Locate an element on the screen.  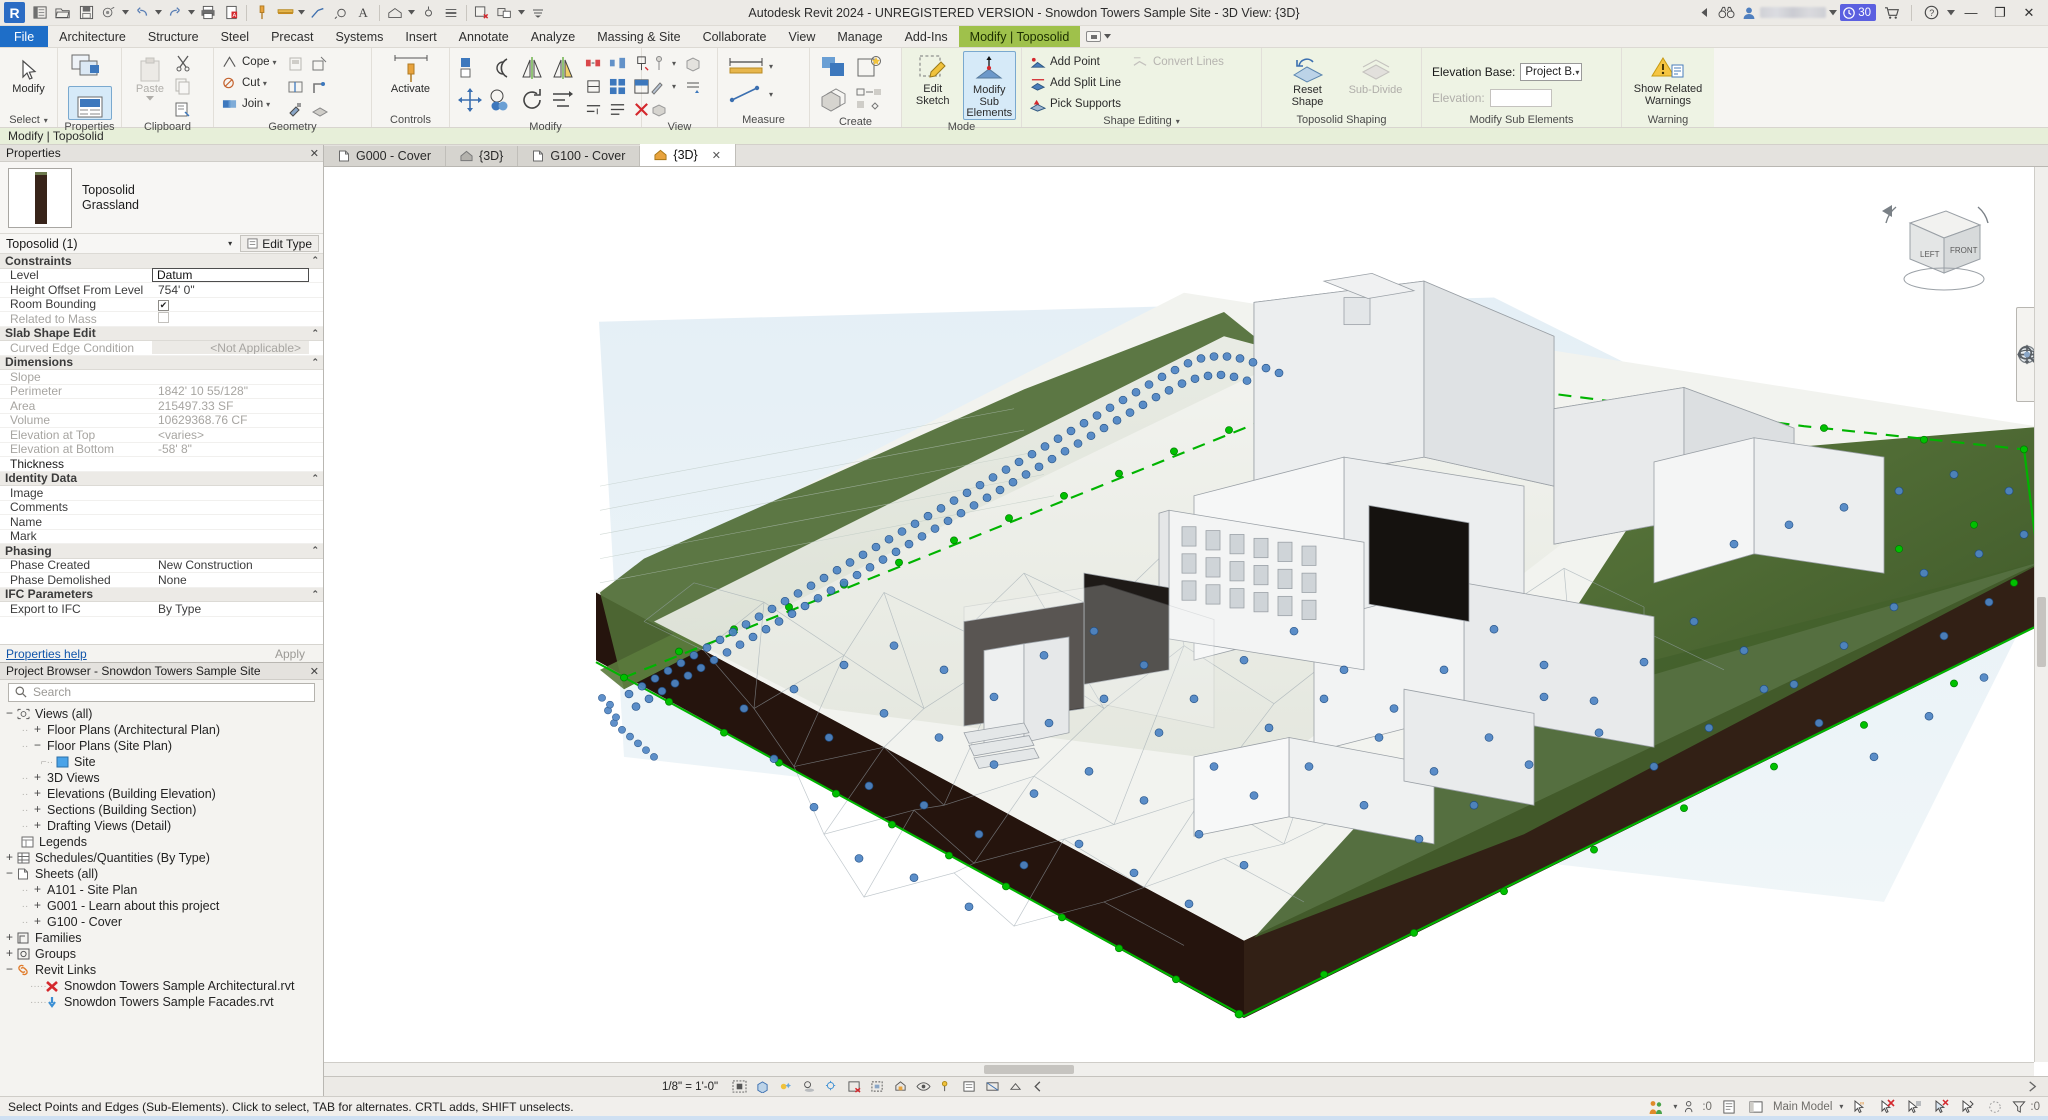
unpin-icon is located at coordinates (593, 86).